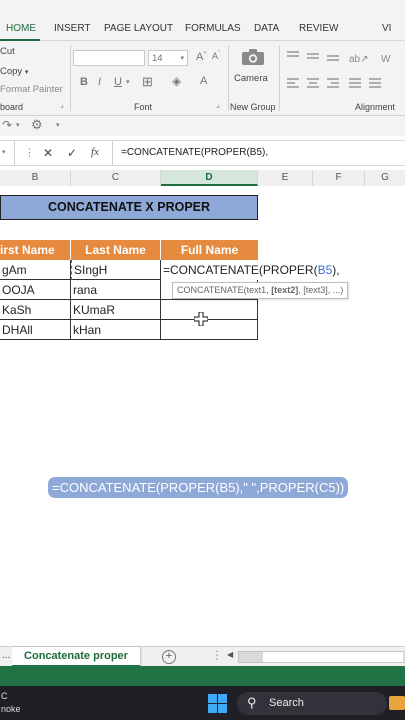 The width and height of the screenshot is (405, 720). Describe the element at coordinates (31, 89) in the screenshot. I see `format-painter-button: Format Painter` at that location.